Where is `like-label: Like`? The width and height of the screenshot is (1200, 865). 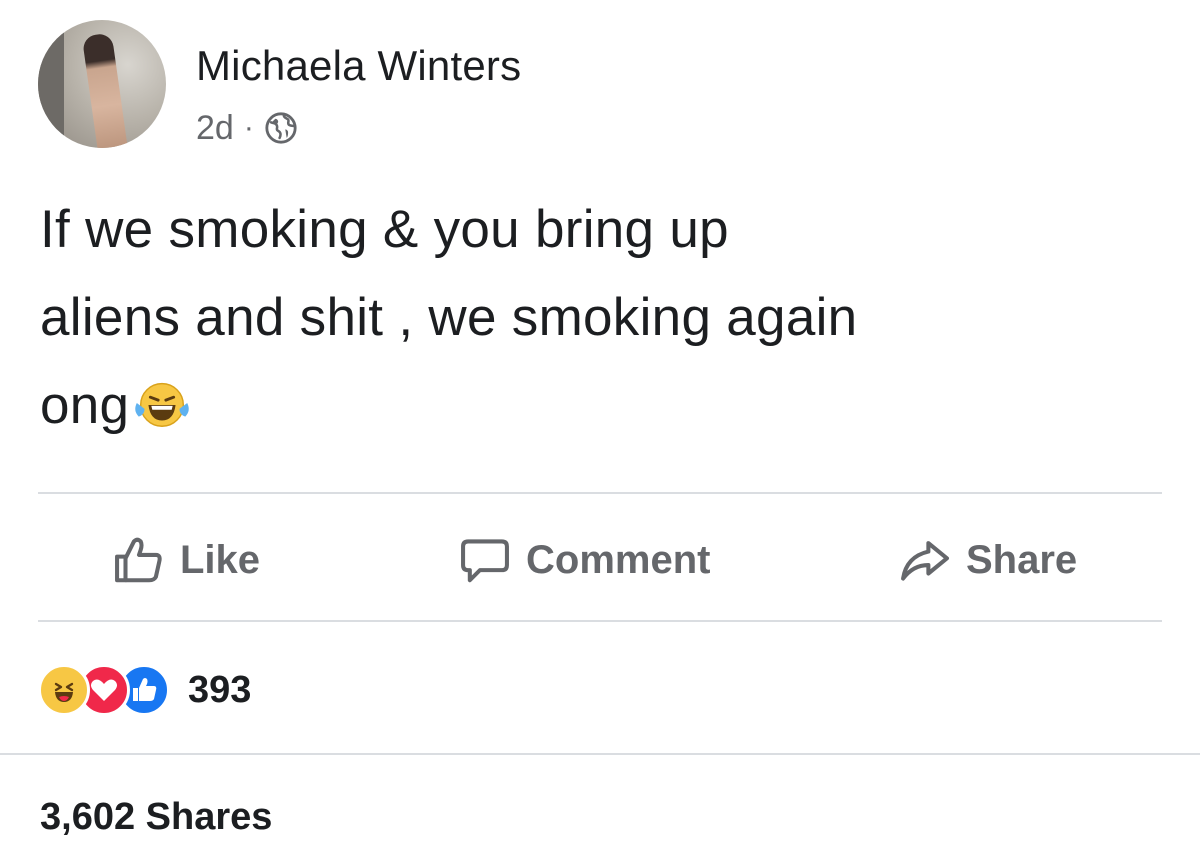 like-label: Like is located at coordinates (220, 559).